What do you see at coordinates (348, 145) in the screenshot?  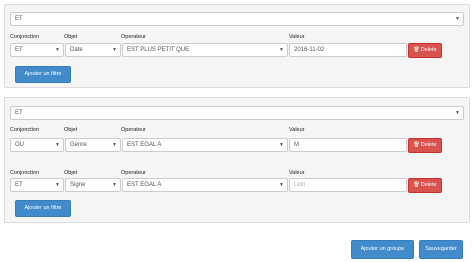 I see `filter-valeur-input: M` at bounding box center [348, 145].